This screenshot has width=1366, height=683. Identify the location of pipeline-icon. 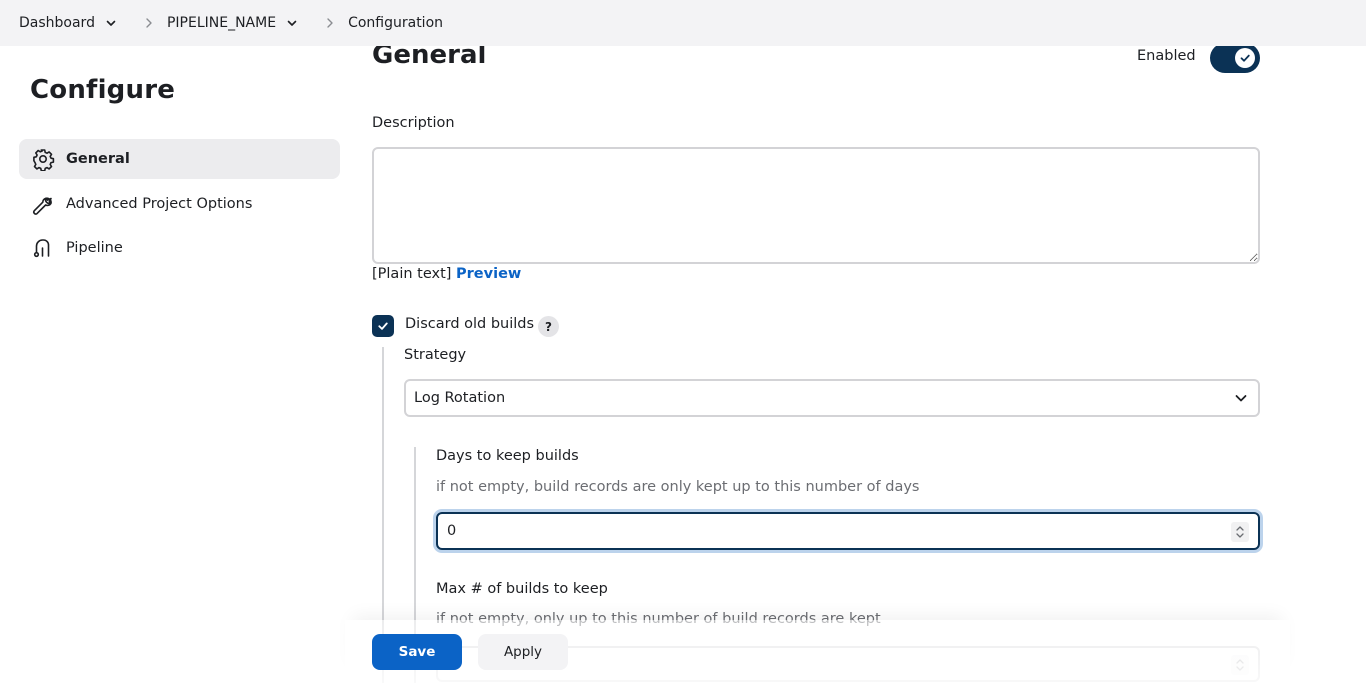
(43, 248).